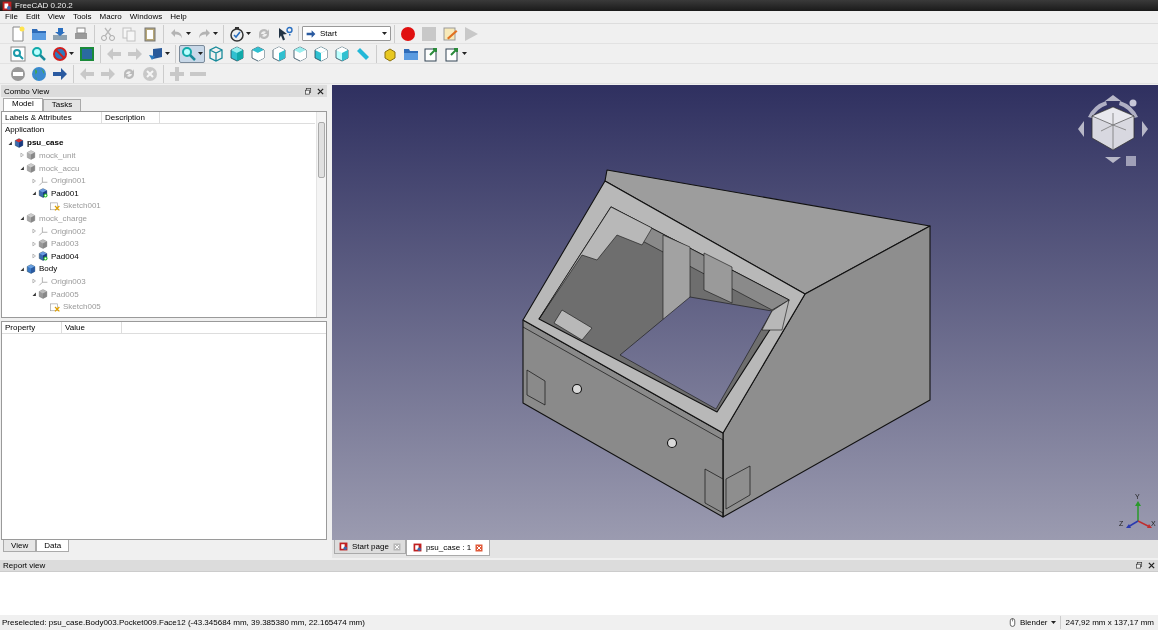 The height and width of the screenshot is (630, 1158). Describe the element at coordinates (471, 33) in the screenshot. I see `play-icon` at that location.